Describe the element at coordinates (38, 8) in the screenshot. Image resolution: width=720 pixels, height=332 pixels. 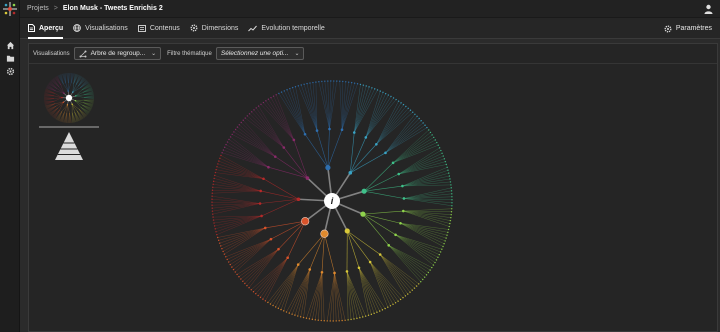
I see `breadcrumb-root: Projets` at that location.